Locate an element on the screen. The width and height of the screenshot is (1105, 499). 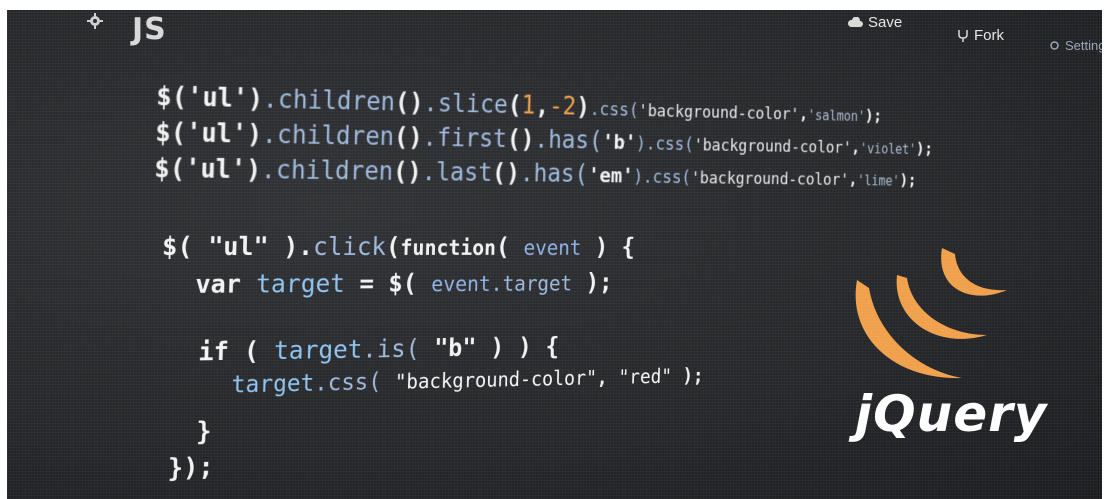
settings-button: Setting is located at coordinates (1075, 45).